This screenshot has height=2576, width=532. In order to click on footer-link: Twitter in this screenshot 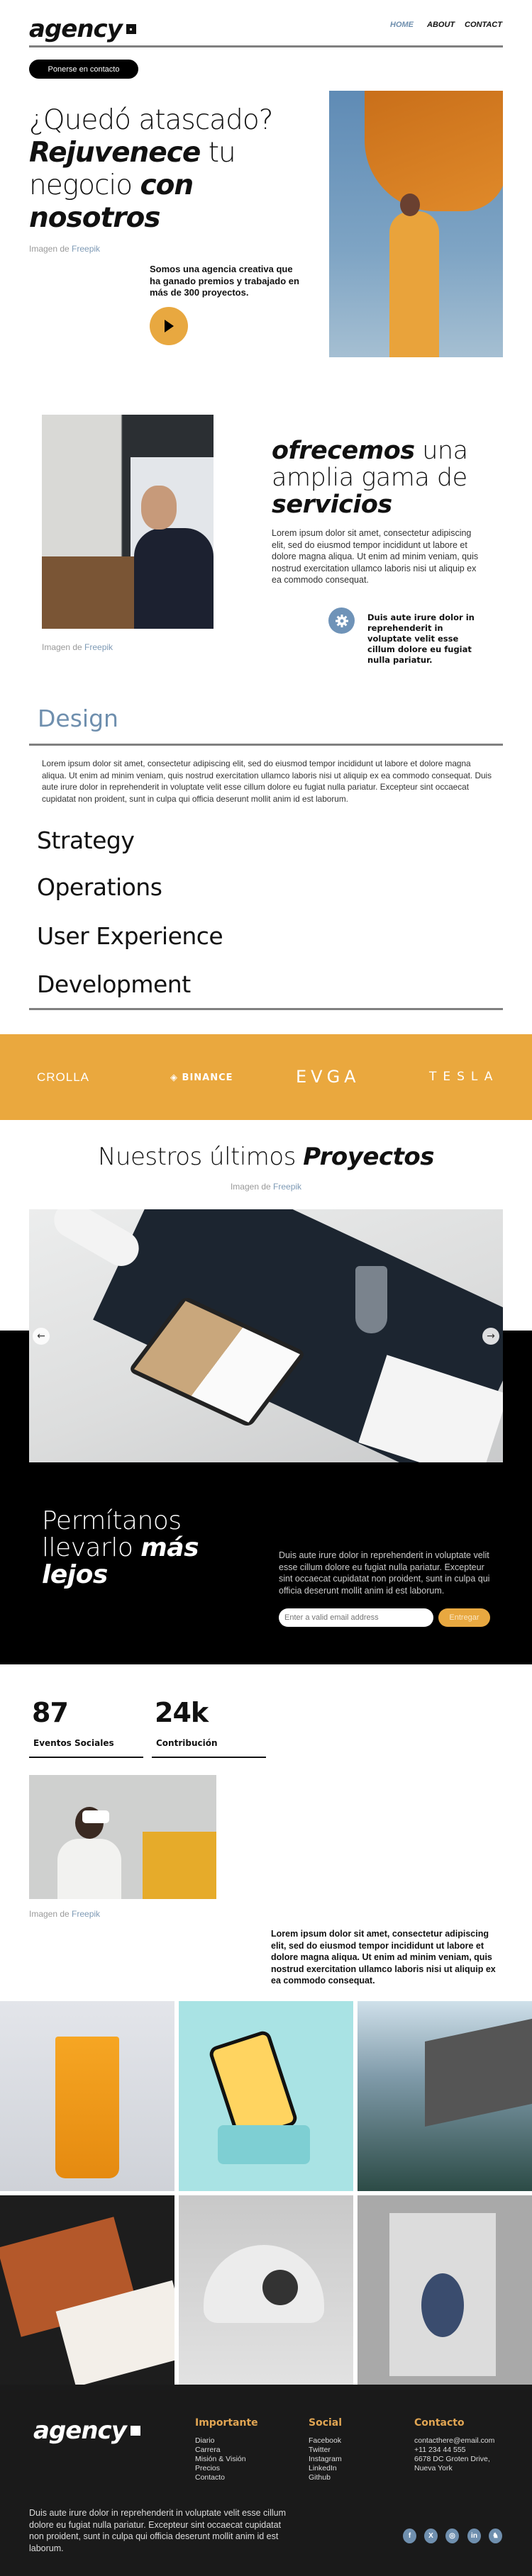, I will do `click(326, 2450)`.